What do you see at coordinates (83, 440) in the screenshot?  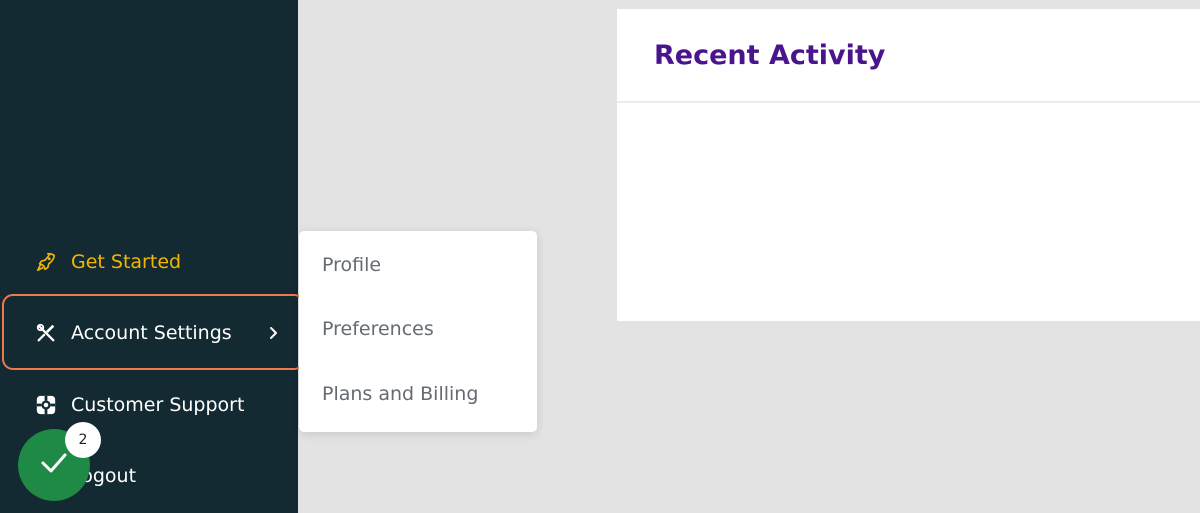 I see `notification-badge: 2` at bounding box center [83, 440].